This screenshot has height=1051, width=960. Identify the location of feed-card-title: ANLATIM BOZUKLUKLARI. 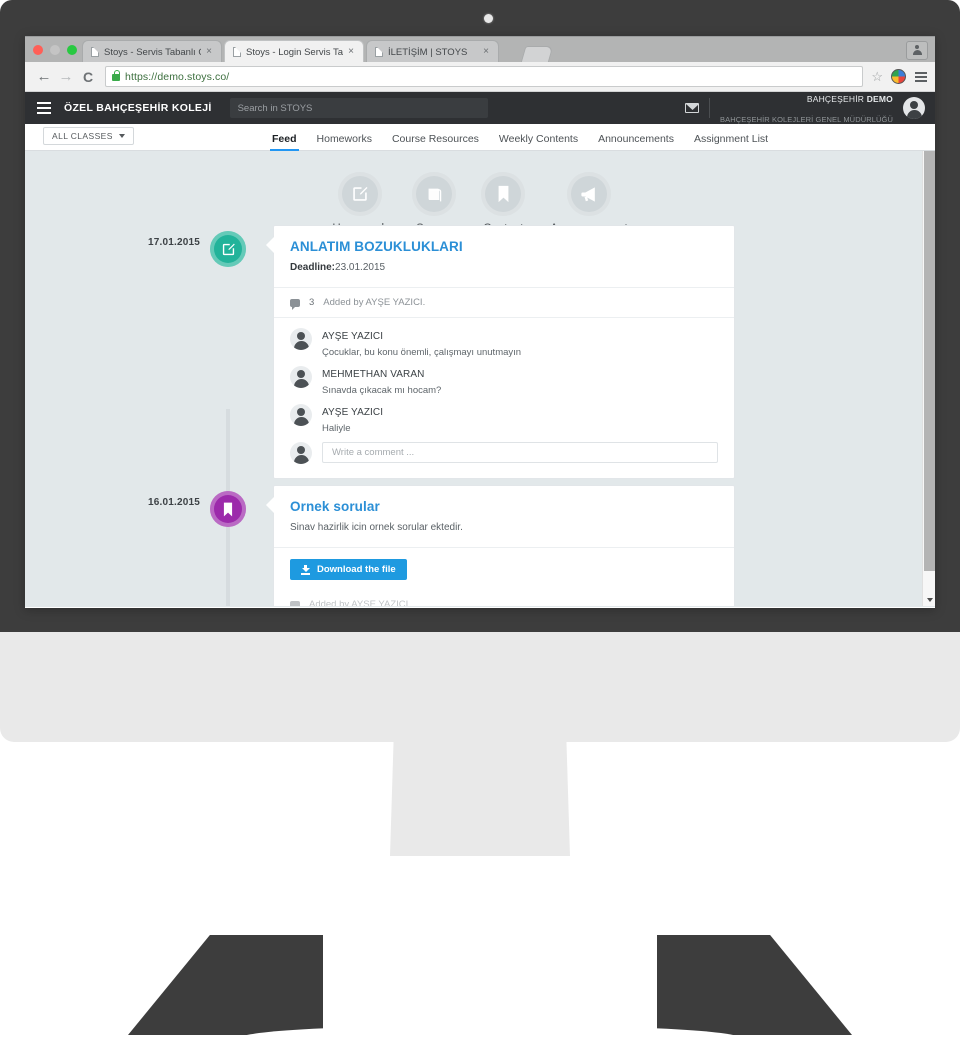
(504, 246).